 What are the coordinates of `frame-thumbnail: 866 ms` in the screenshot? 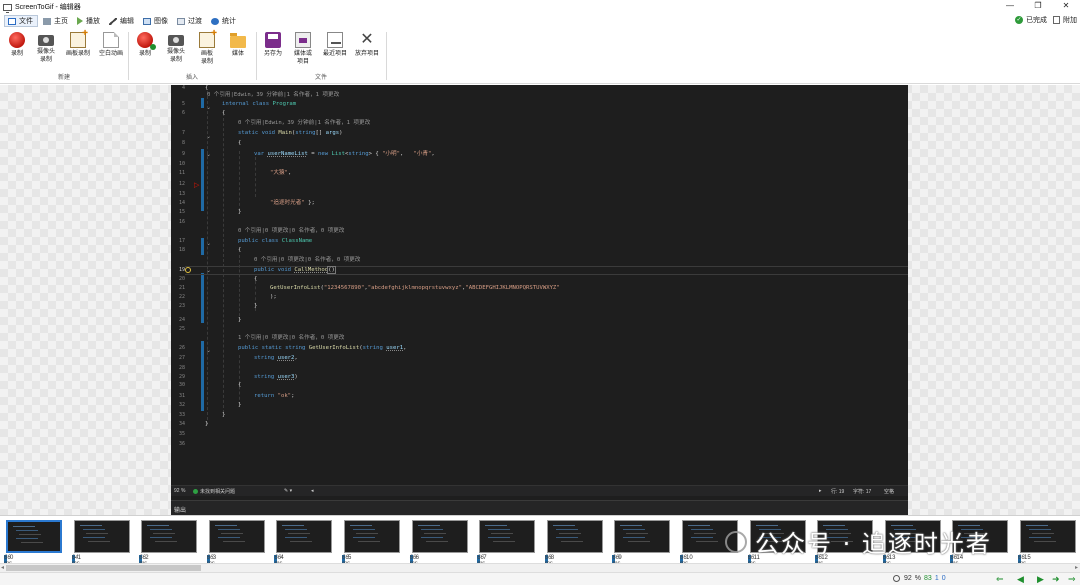 It's located at (574, 540).